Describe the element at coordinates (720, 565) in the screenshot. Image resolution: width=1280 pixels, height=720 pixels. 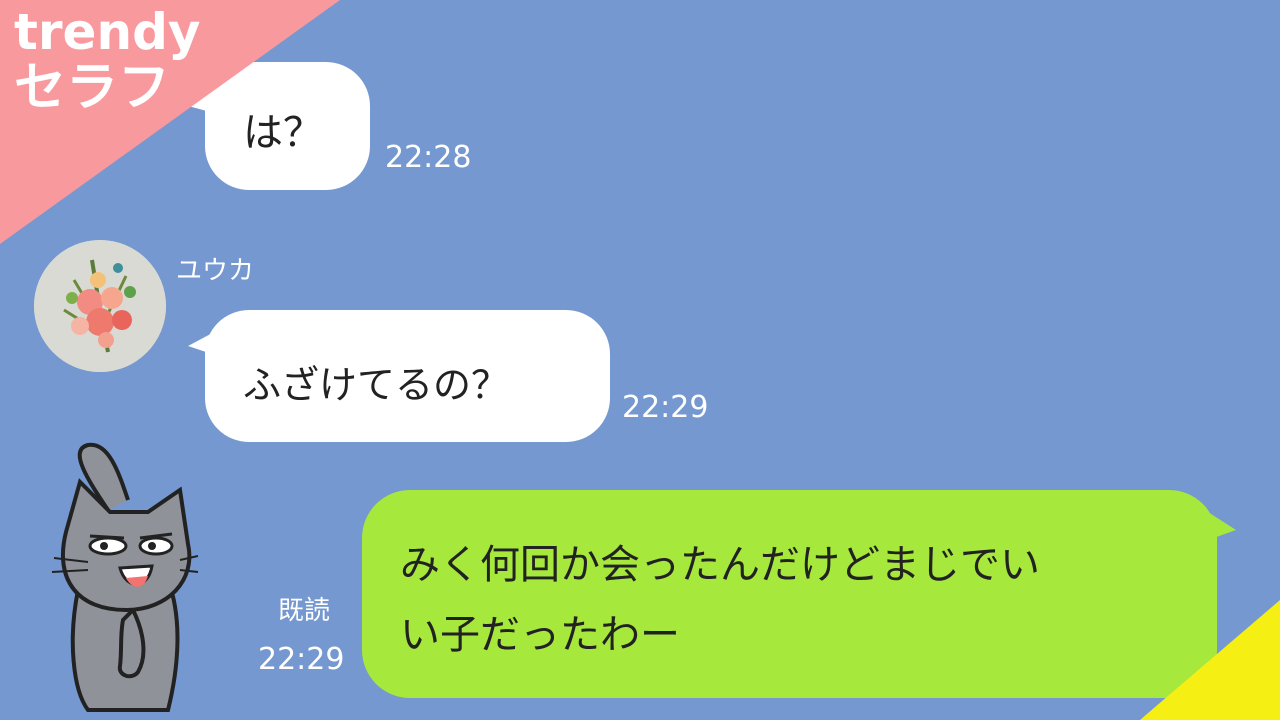
I see `message-text-3-line1: みく何回か会ったんだけどまじでい` at that location.